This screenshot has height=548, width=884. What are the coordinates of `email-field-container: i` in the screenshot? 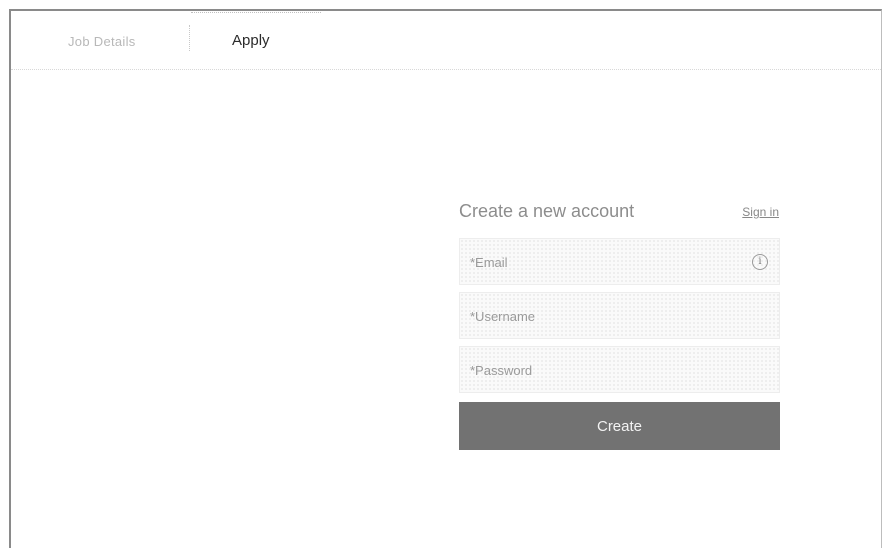 It's located at (619, 261).